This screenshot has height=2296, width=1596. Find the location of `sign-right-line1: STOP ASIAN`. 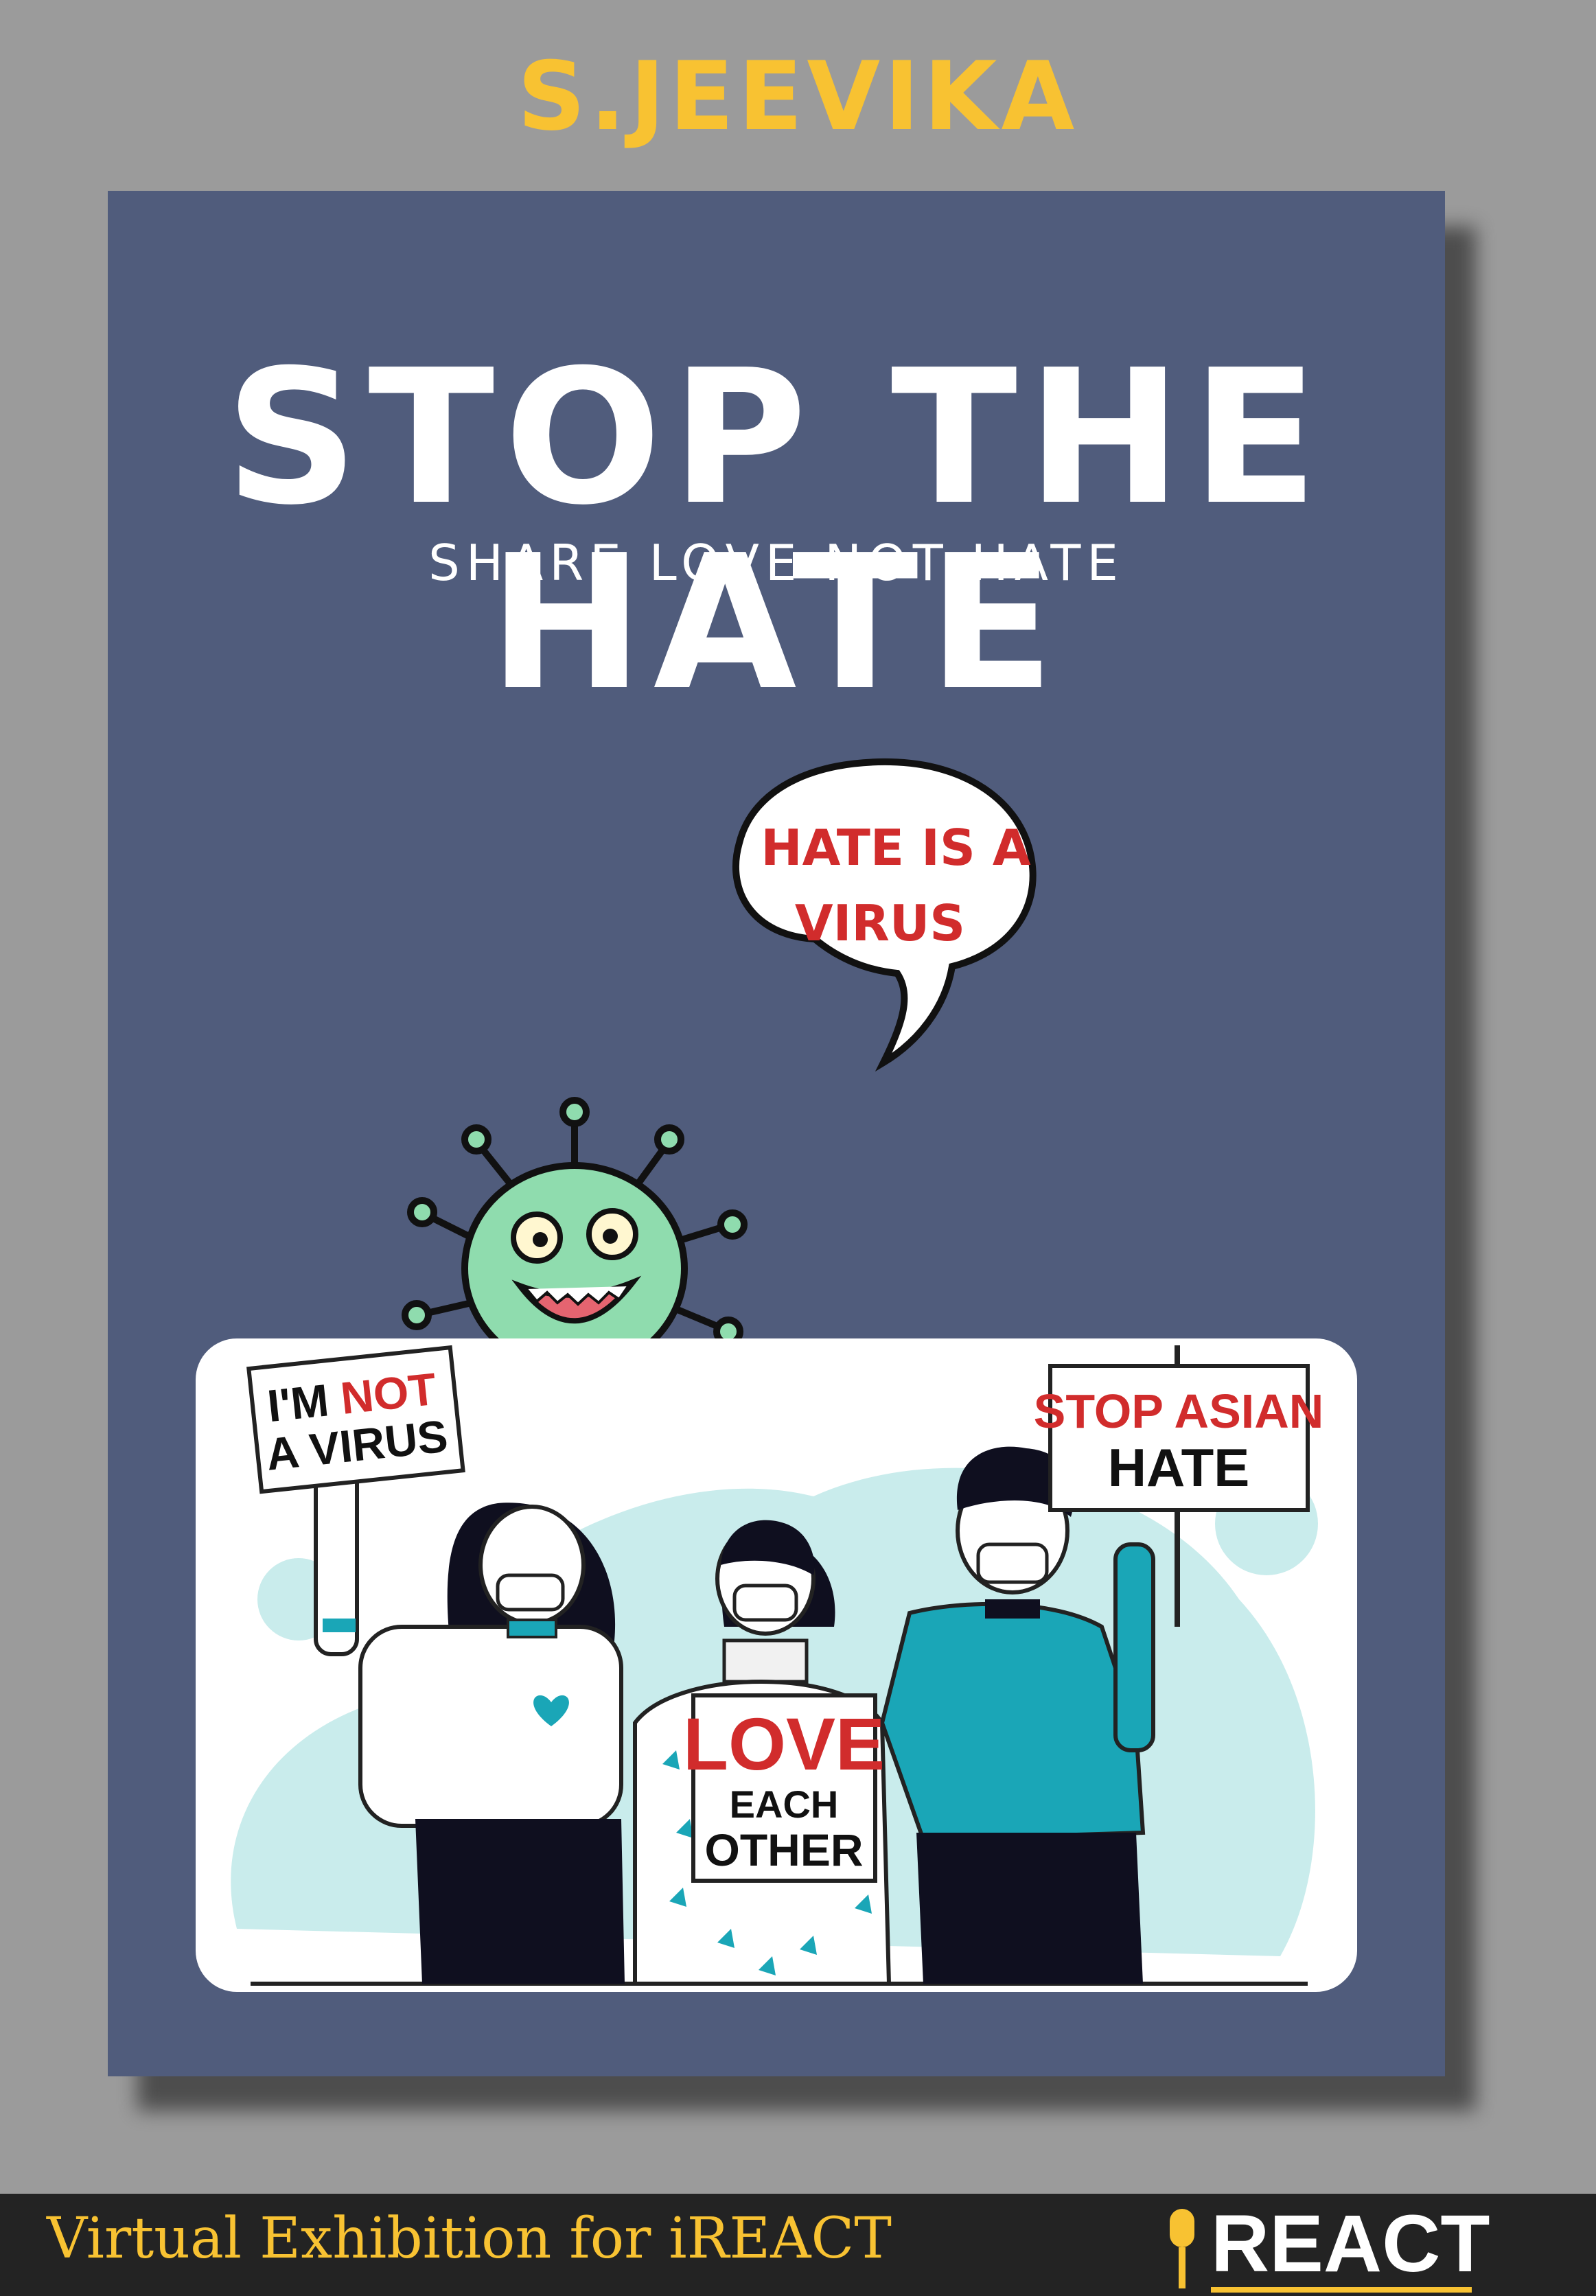

sign-right-line1: STOP ASIAN is located at coordinates (1179, 1411).